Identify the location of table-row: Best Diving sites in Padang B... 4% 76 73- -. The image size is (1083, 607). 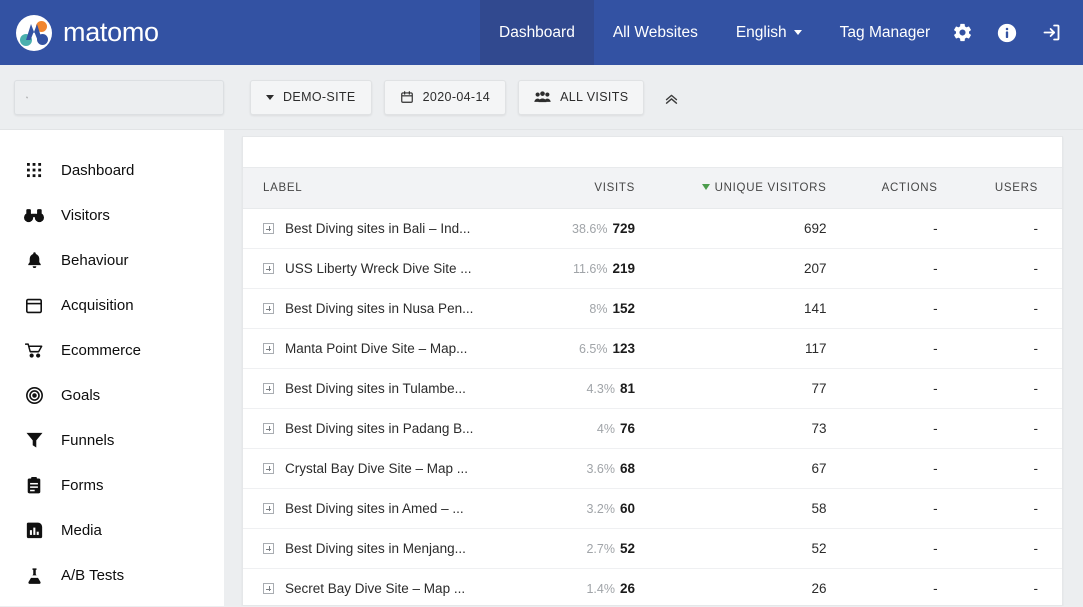
(652, 428).